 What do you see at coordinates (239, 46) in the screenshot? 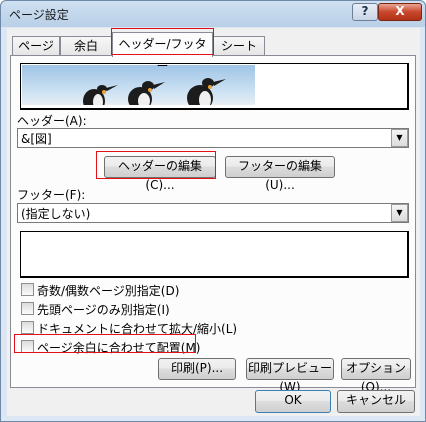
I see `tab-sheet: シート` at bounding box center [239, 46].